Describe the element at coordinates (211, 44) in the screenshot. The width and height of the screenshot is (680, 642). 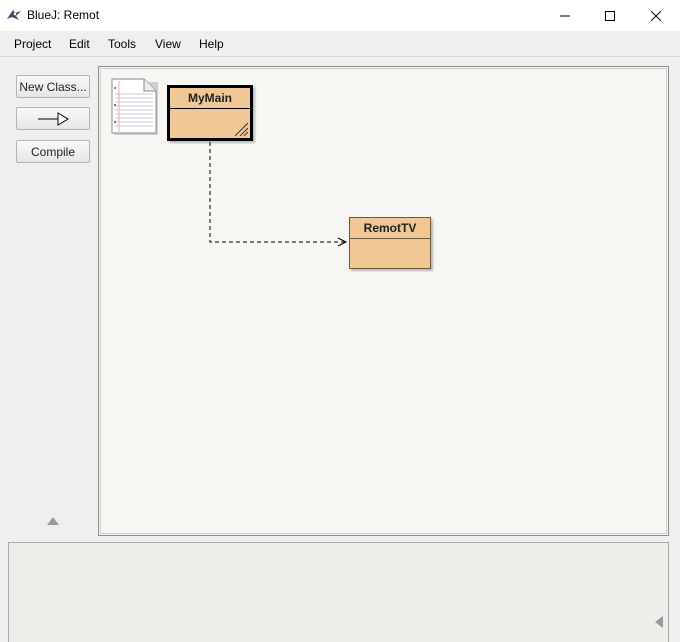
I see `menu-help: Help` at that location.